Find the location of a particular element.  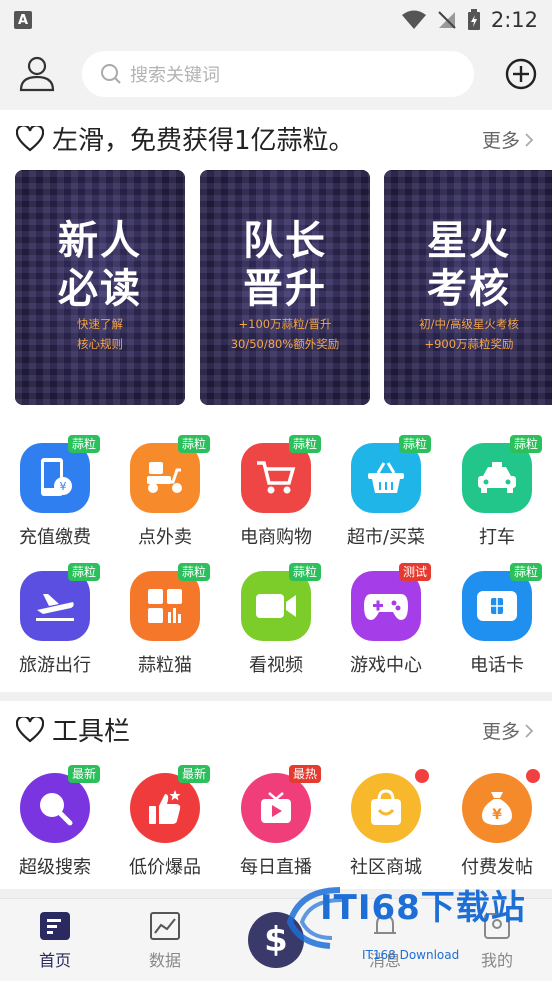

banner-subtext: 核心规则 is located at coordinates (100, 344).